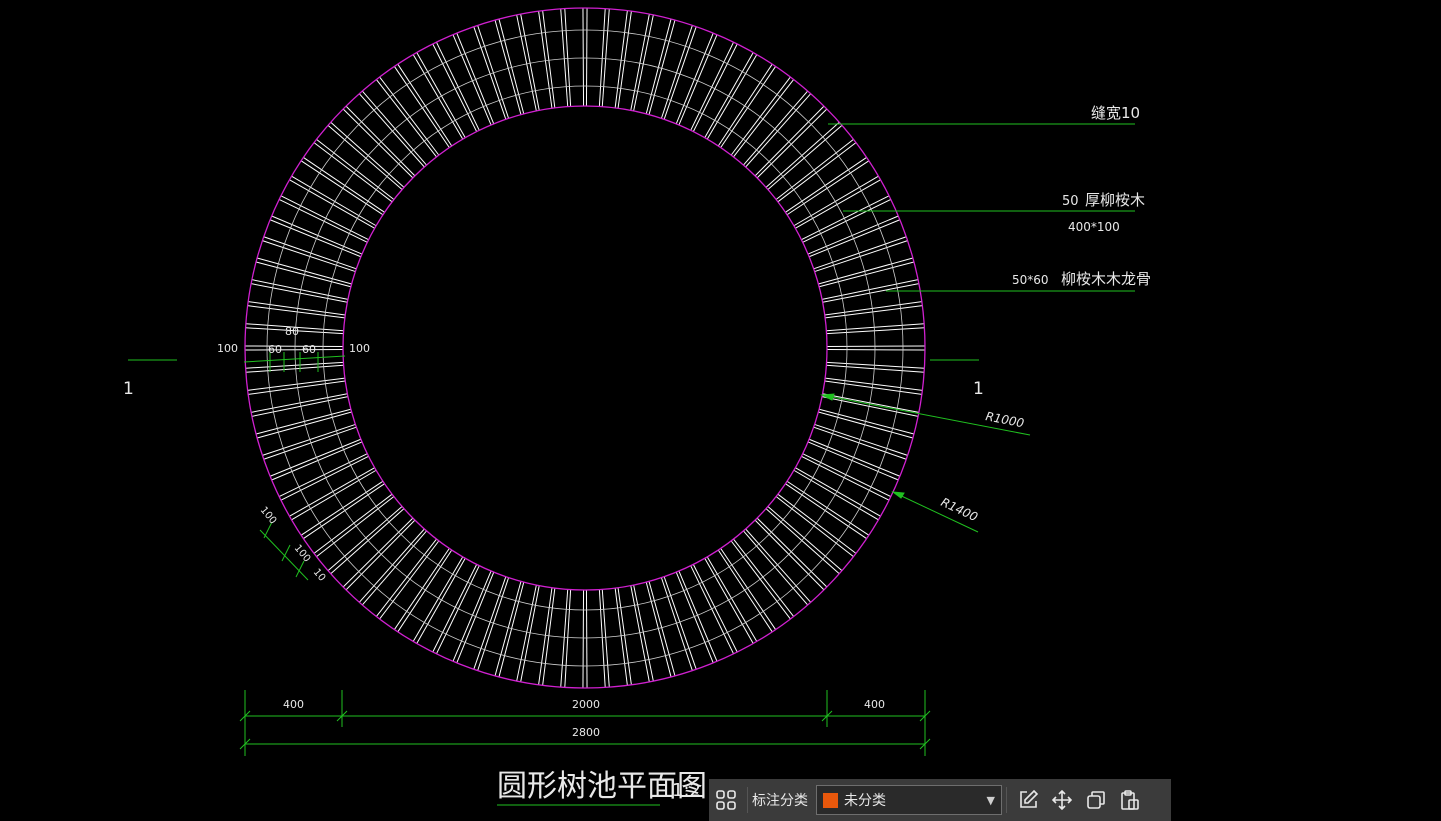 This screenshot has height=821, width=1441. I want to click on section-mark-right: 1, so click(978, 389).